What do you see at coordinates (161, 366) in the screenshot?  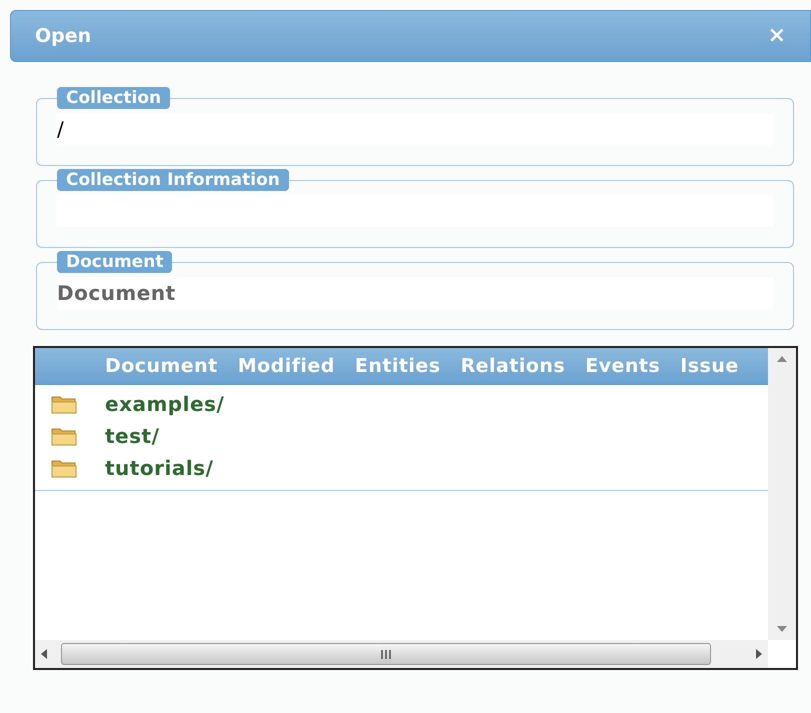 I see `column-header: Document` at bounding box center [161, 366].